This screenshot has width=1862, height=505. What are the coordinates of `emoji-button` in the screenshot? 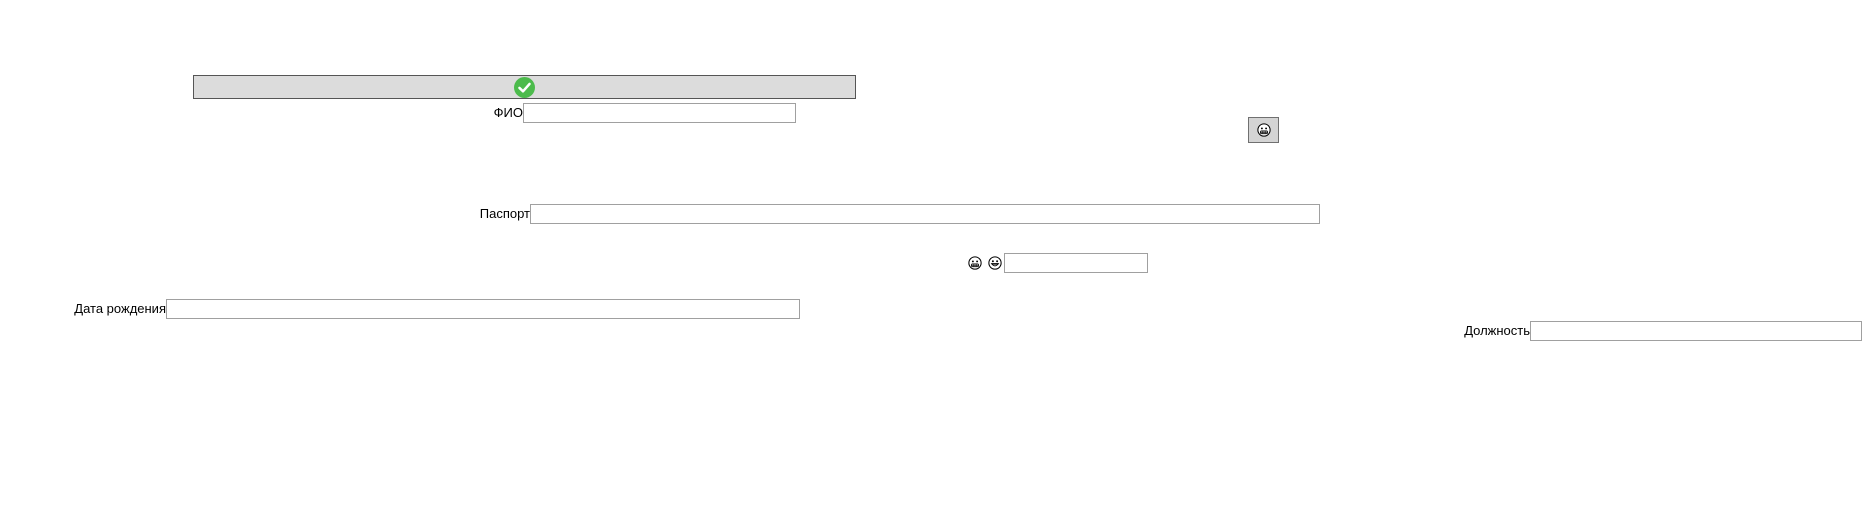 It's located at (1263, 130).